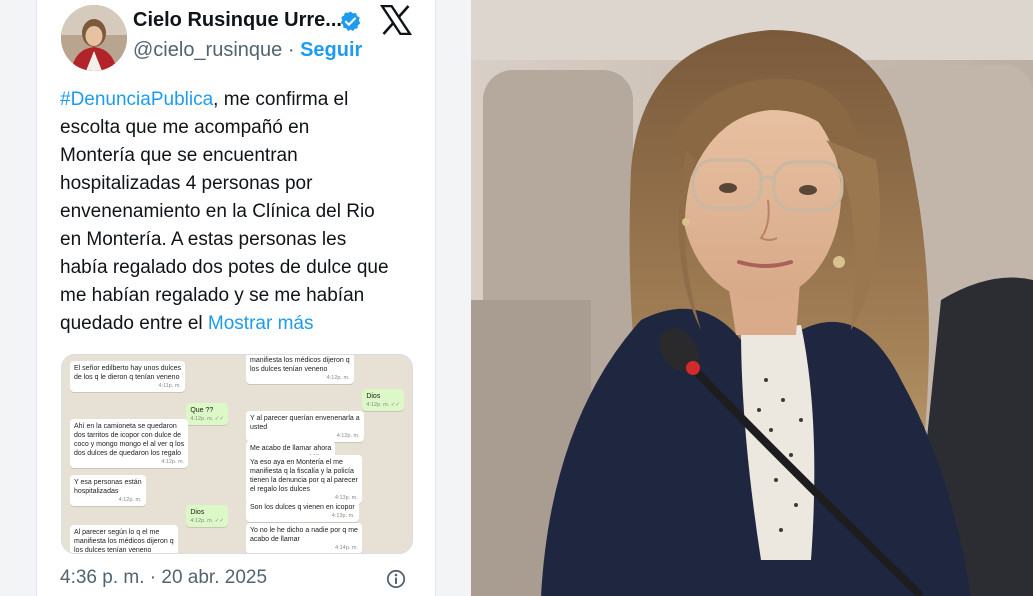 Image resolution: width=1033 pixels, height=596 pixels. Describe the element at coordinates (396, 20) in the screenshot. I see `x-logo-icon` at that location.